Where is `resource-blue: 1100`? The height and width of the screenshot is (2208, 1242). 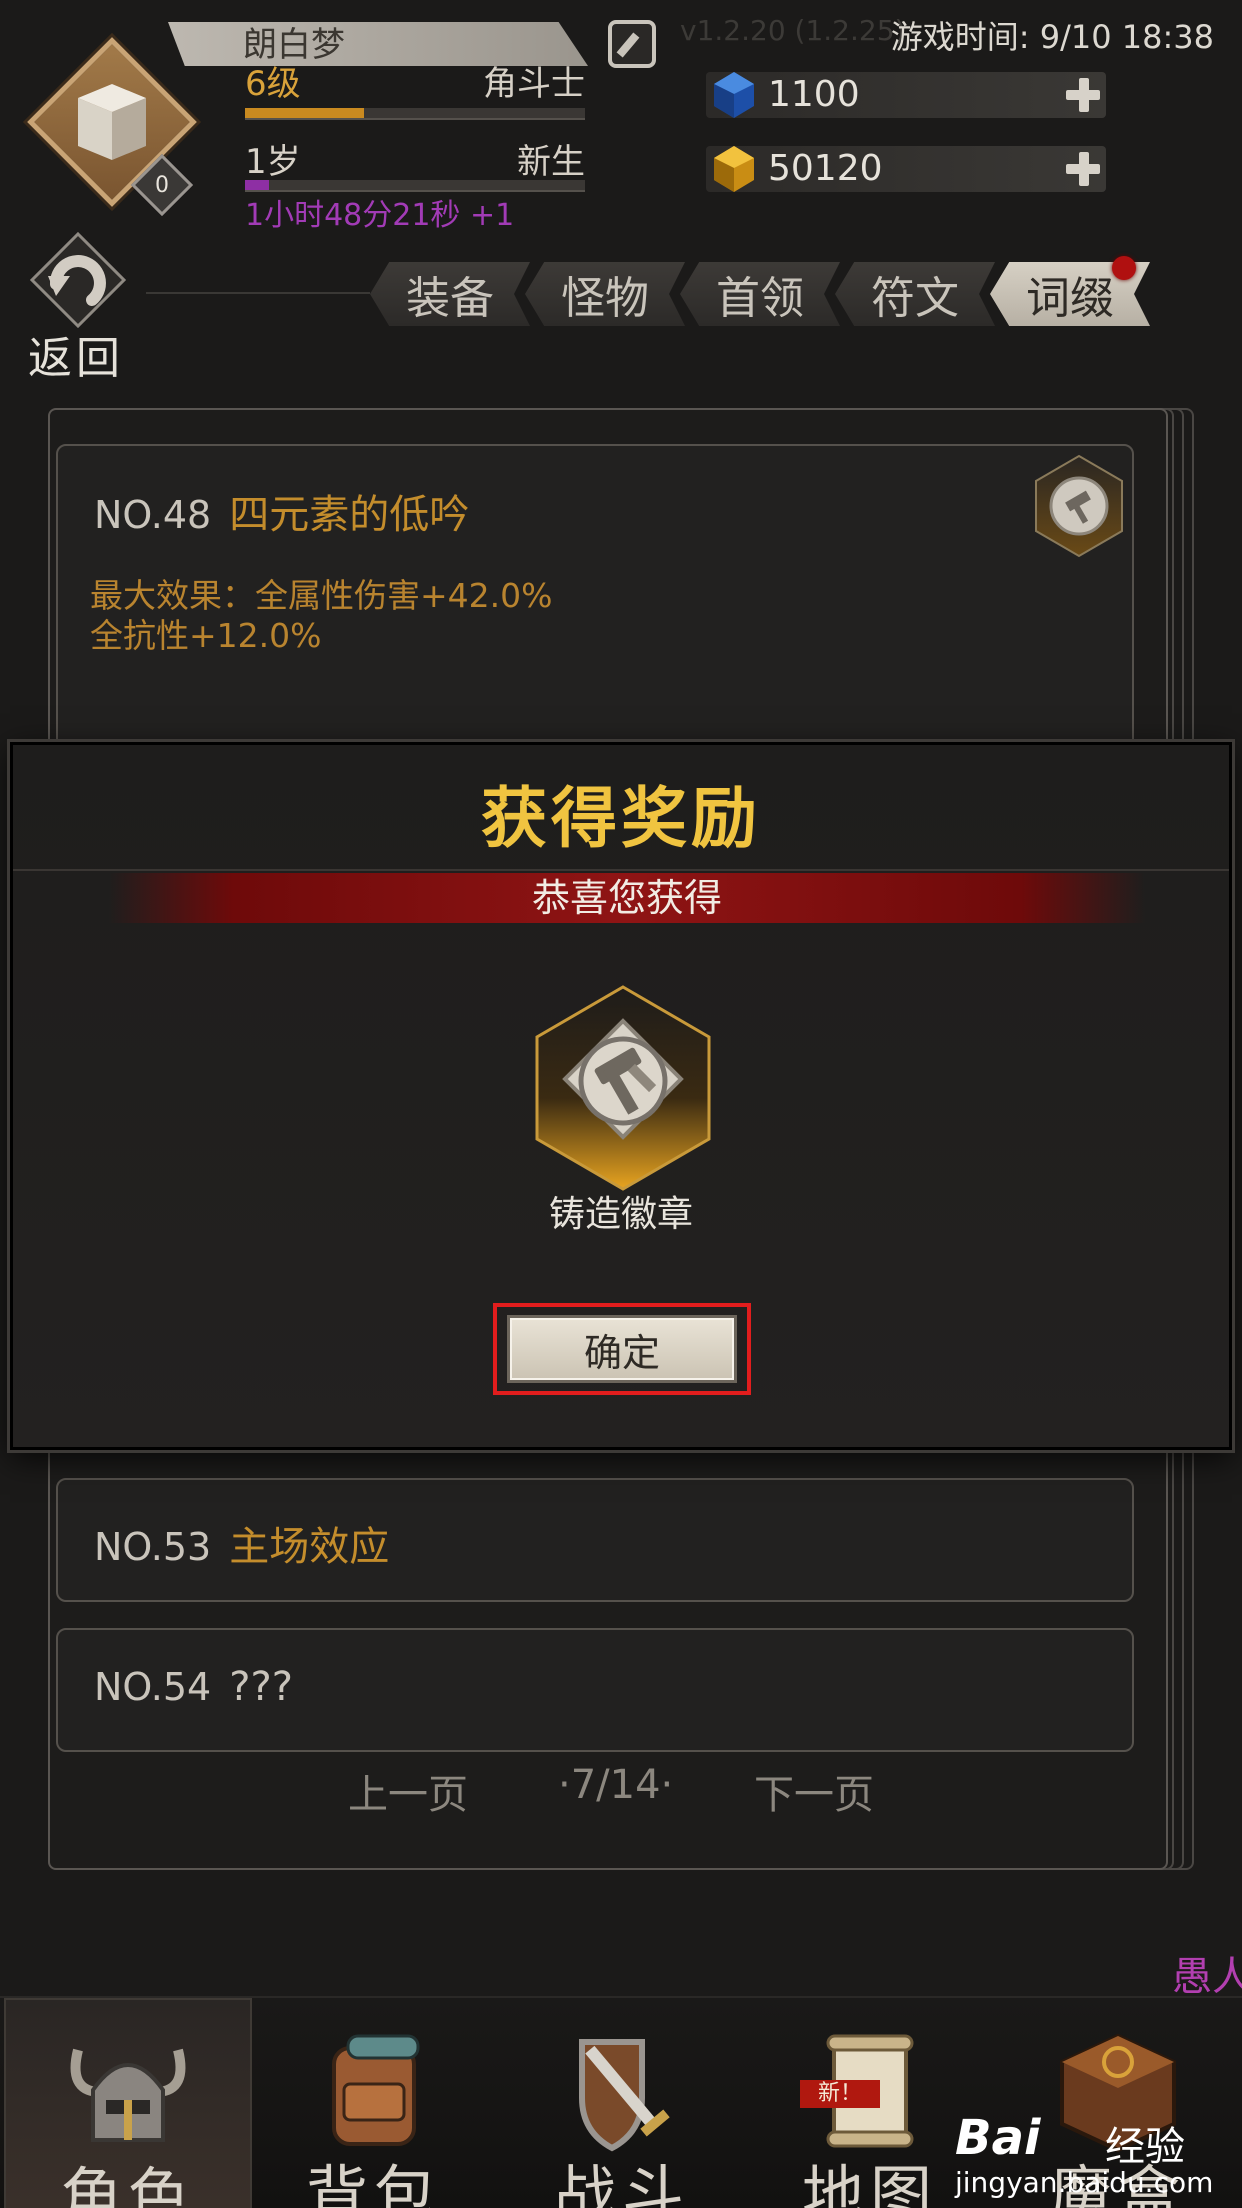 resource-blue: 1100 is located at coordinates (906, 95).